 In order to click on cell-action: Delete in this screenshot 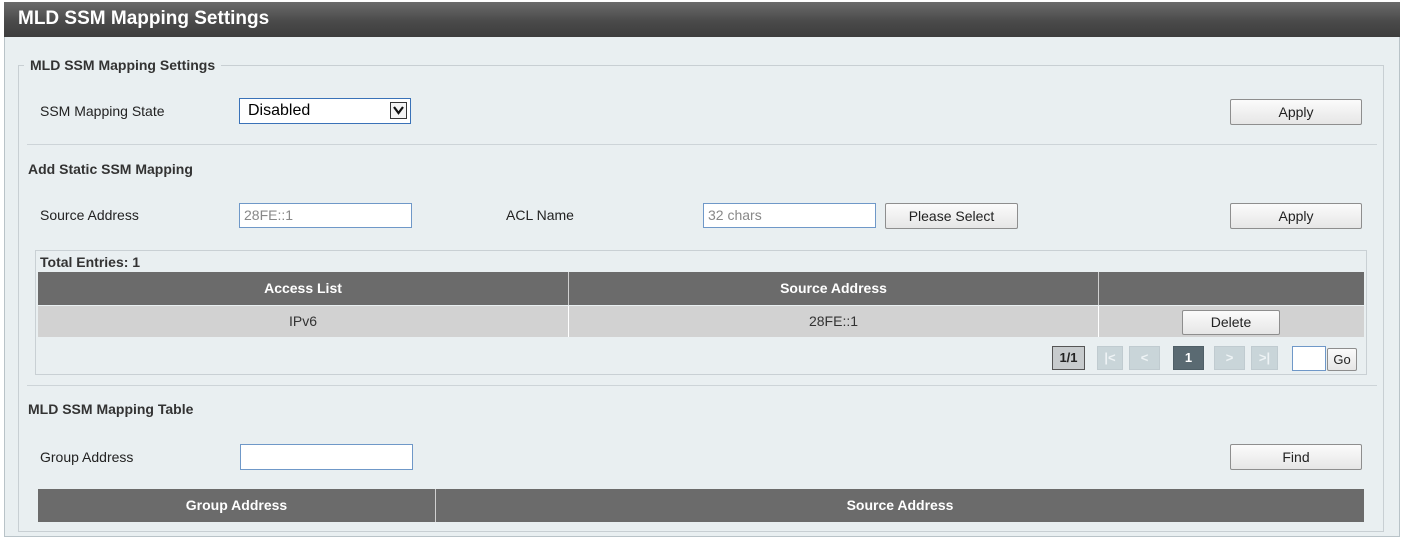, I will do `click(1231, 321)`.